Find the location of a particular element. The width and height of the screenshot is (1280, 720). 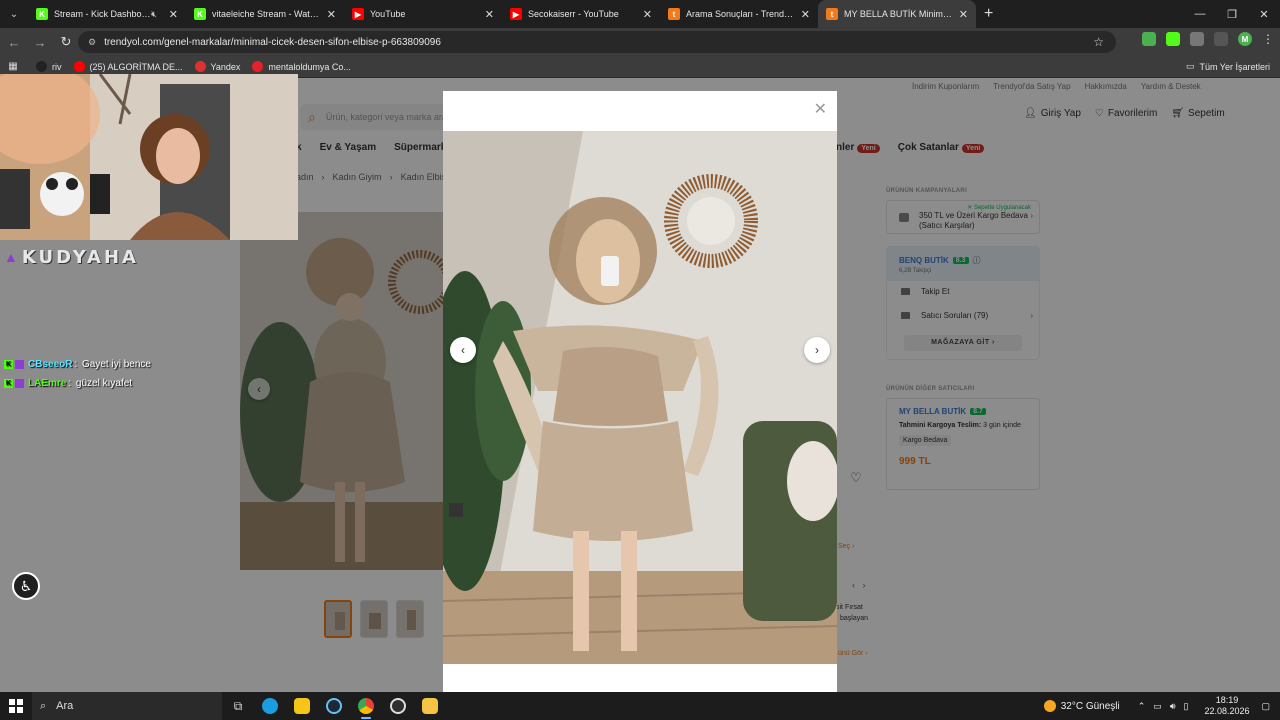

folder-icon: ▭ is located at coordinates (1190, 66).